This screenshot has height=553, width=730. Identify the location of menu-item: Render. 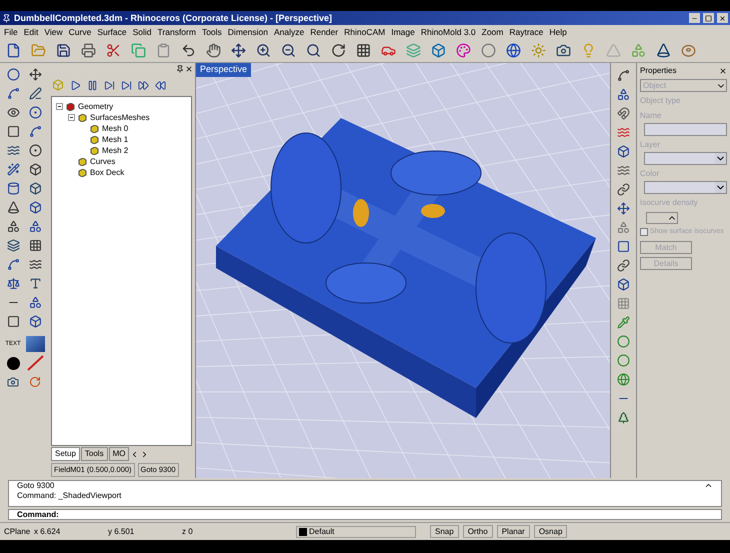
(324, 32).